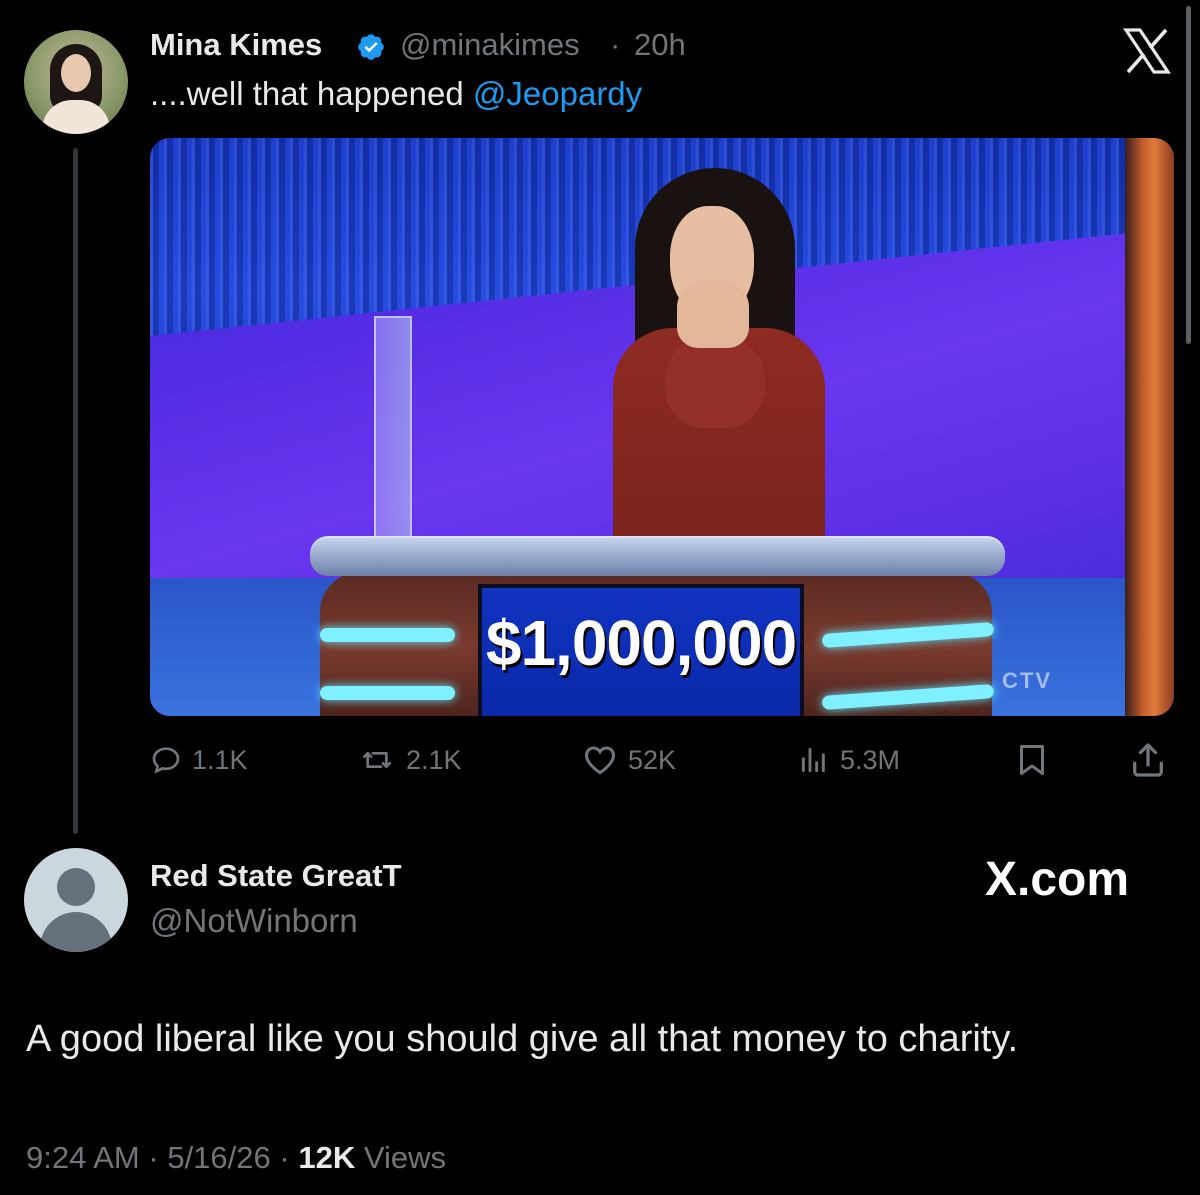  What do you see at coordinates (220, 759) in the screenshot?
I see `reply-count: 1.1K` at bounding box center [220, 759].